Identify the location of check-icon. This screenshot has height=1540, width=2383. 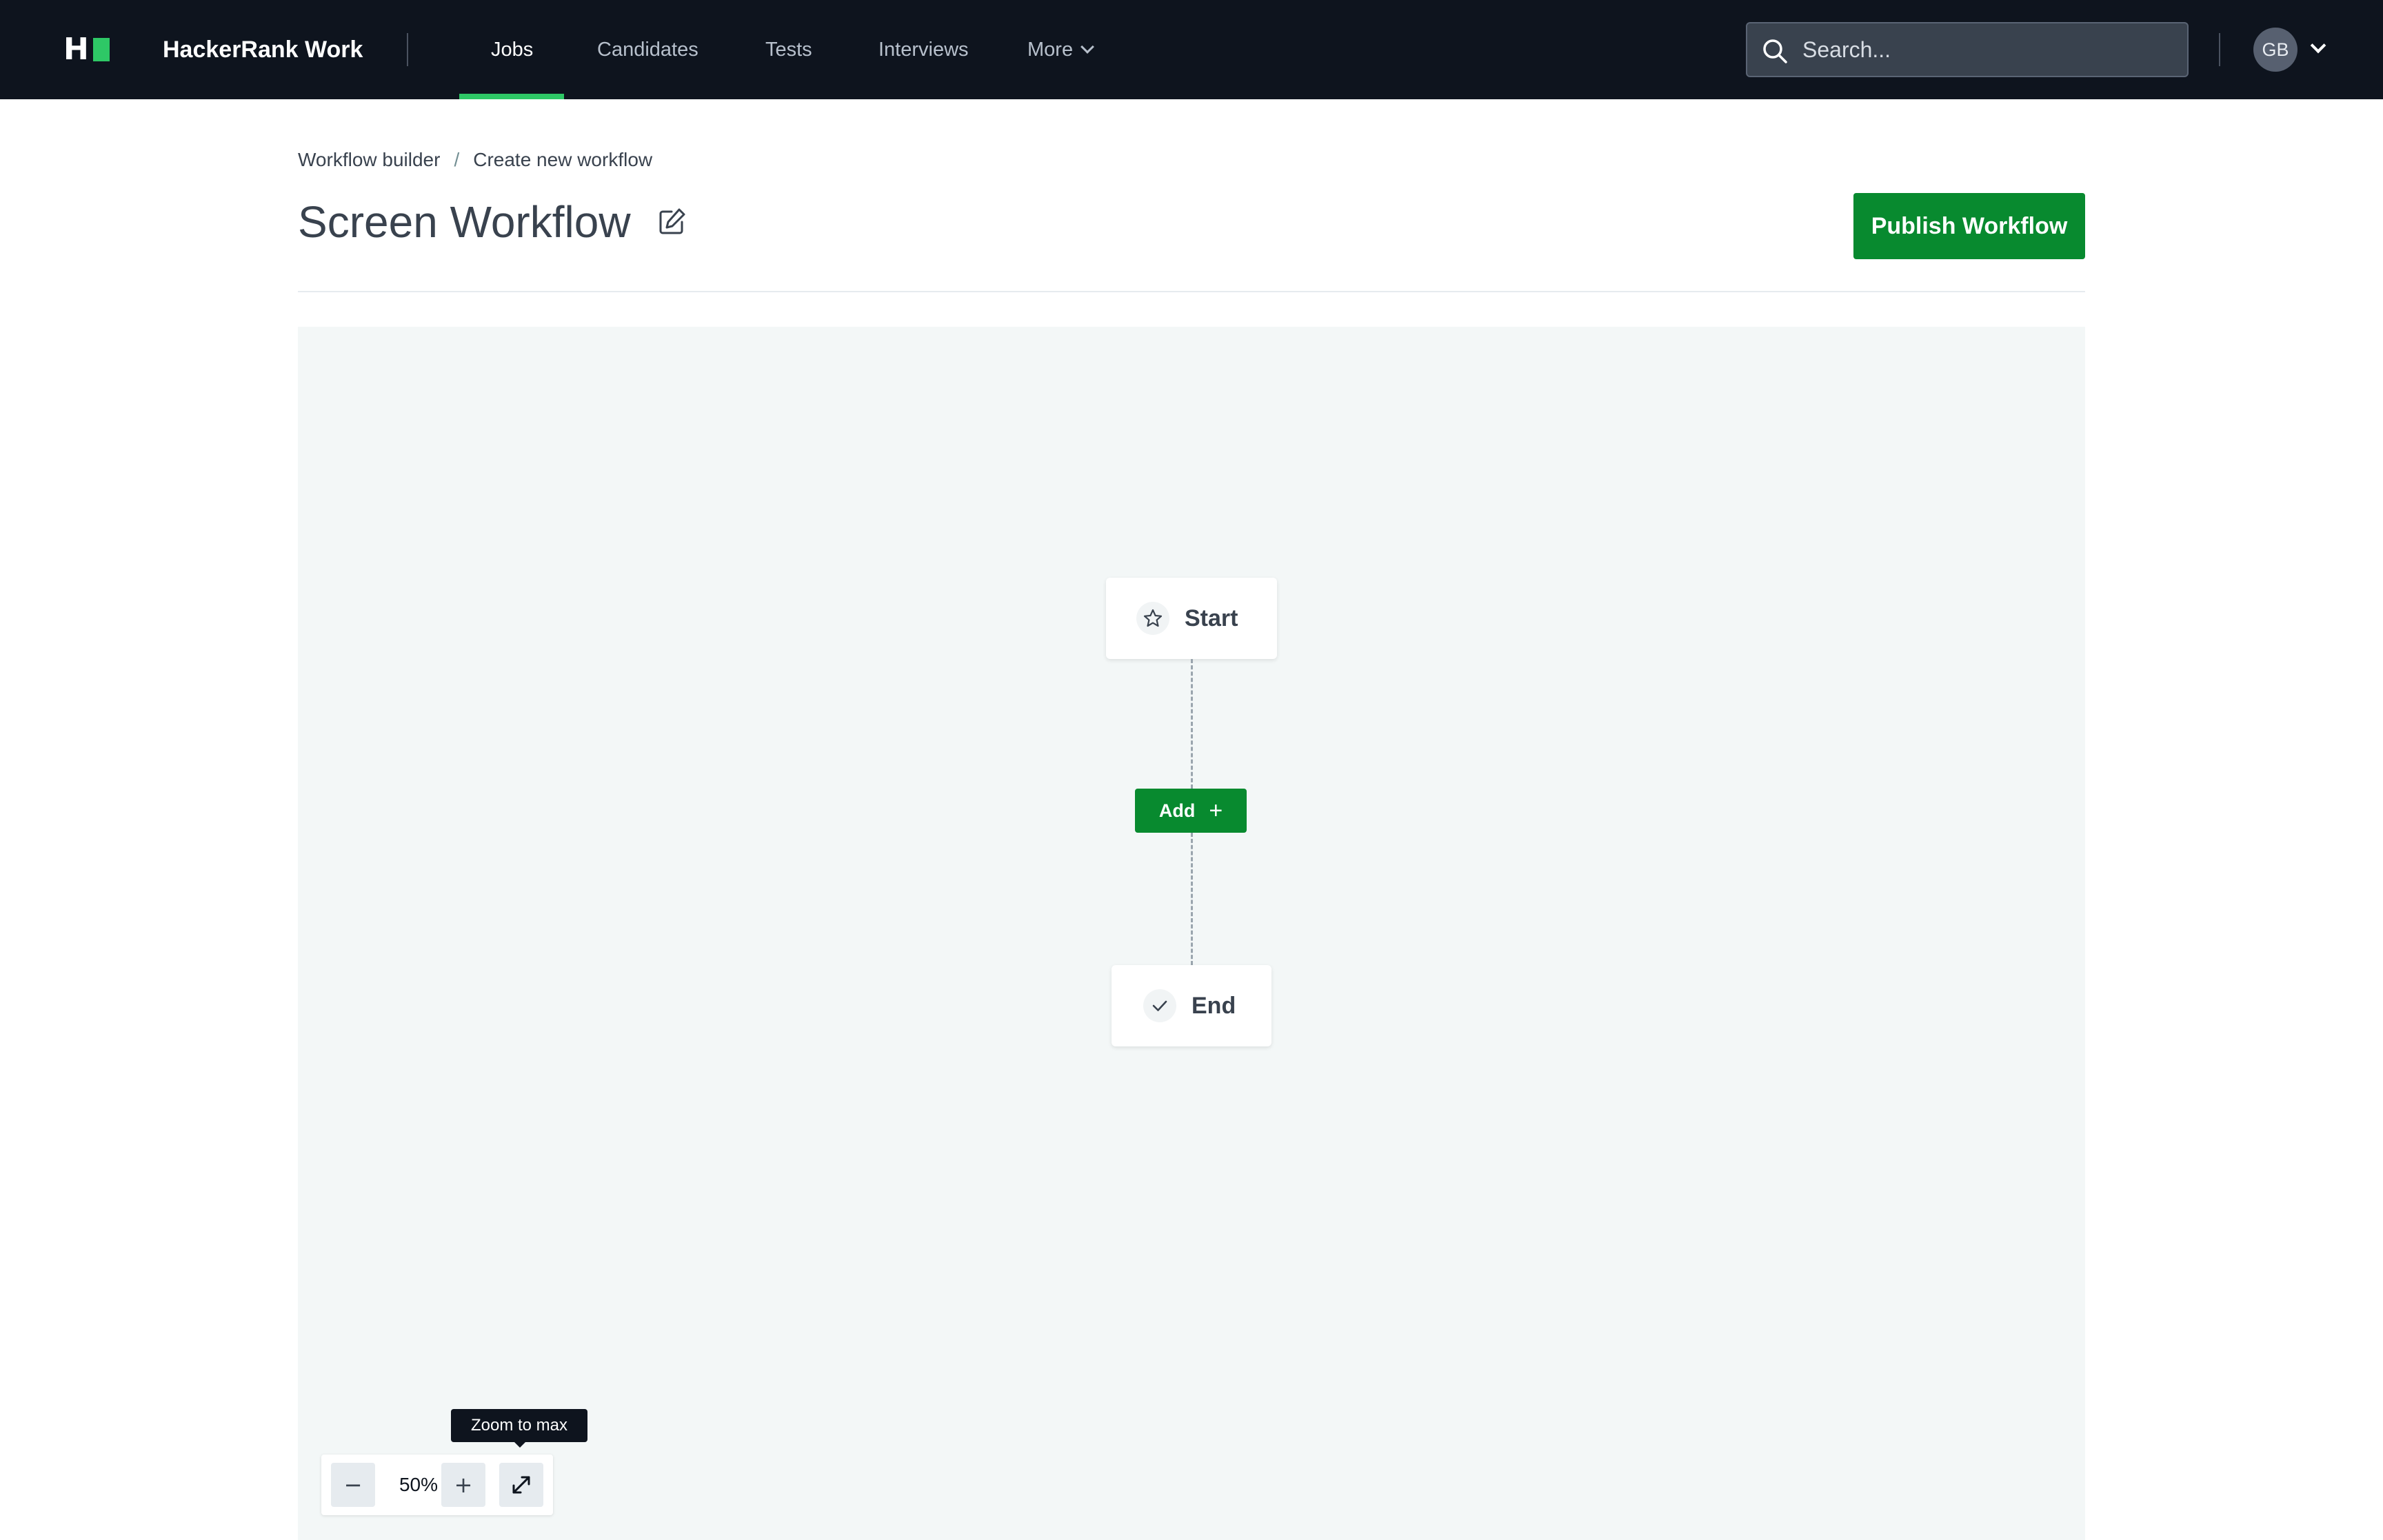
(1159, 1006).